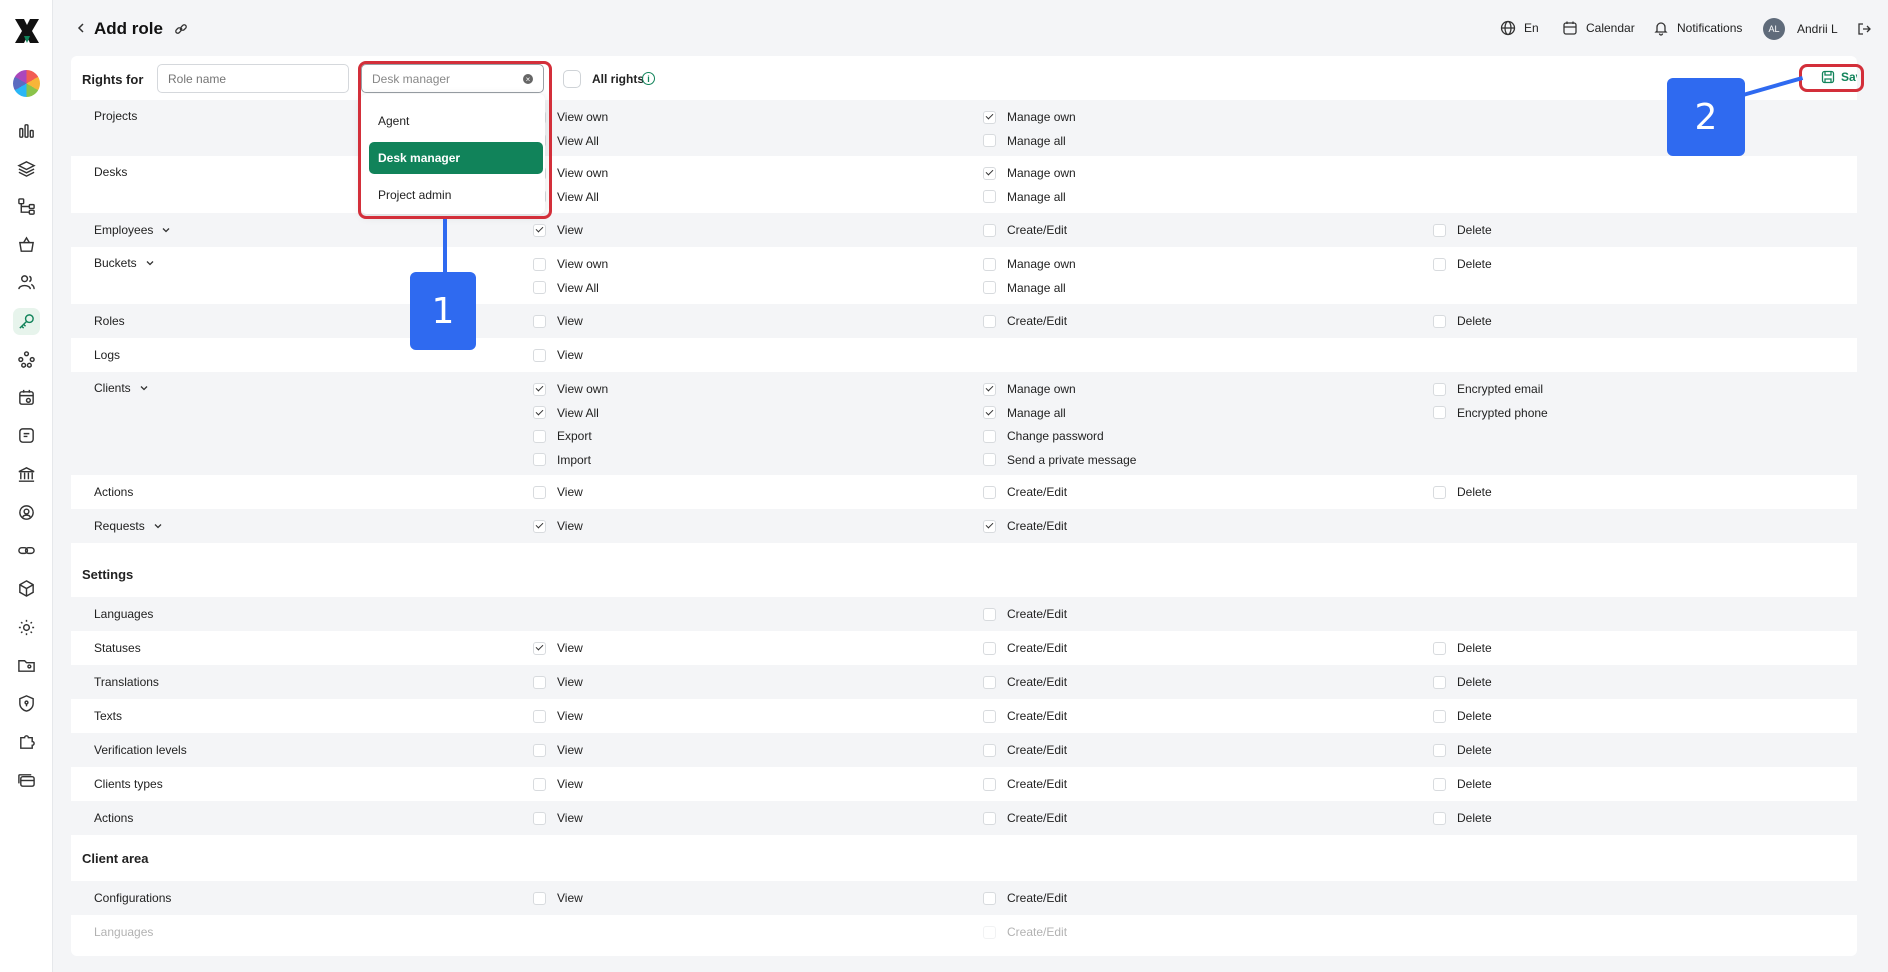 The width and height of the screenshot is (1888, 972). Describe the element at coordinates (26, 244) in the screenshot. I see `basket-icon` at that location.